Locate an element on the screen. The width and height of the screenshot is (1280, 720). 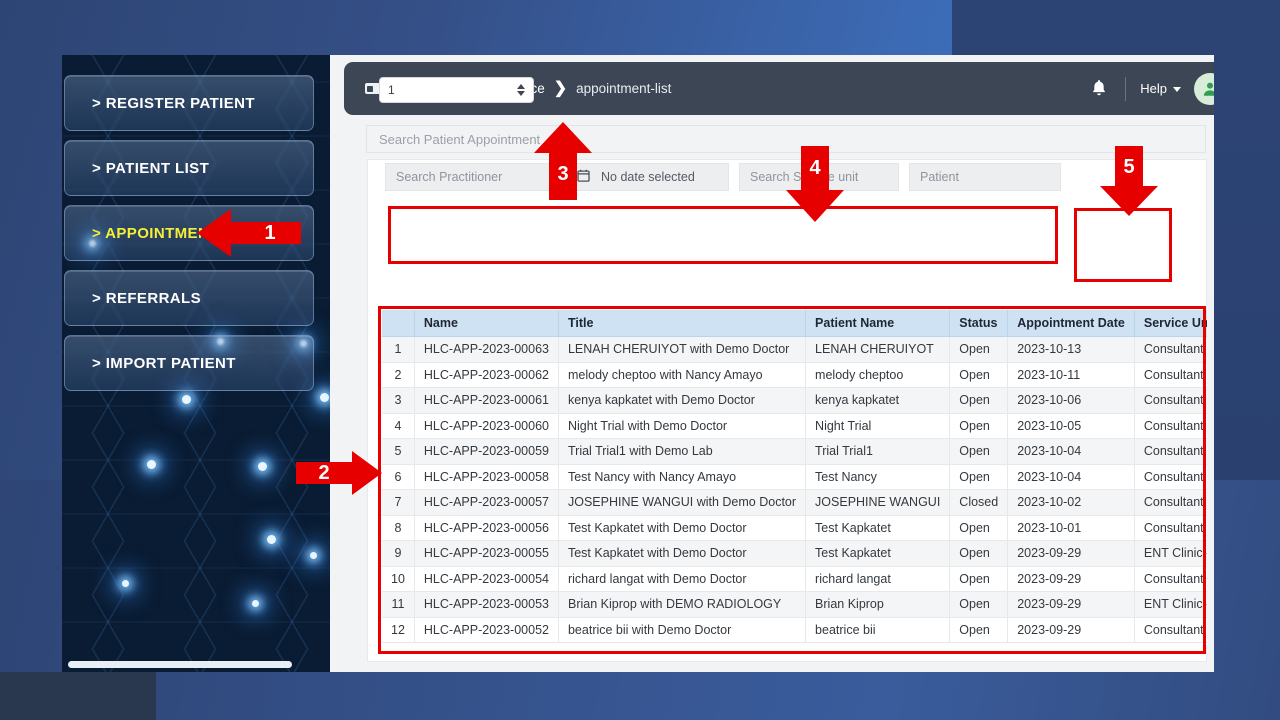
sidebar-item-referrals: > REFERRALS is located at coordinates (189, 298).